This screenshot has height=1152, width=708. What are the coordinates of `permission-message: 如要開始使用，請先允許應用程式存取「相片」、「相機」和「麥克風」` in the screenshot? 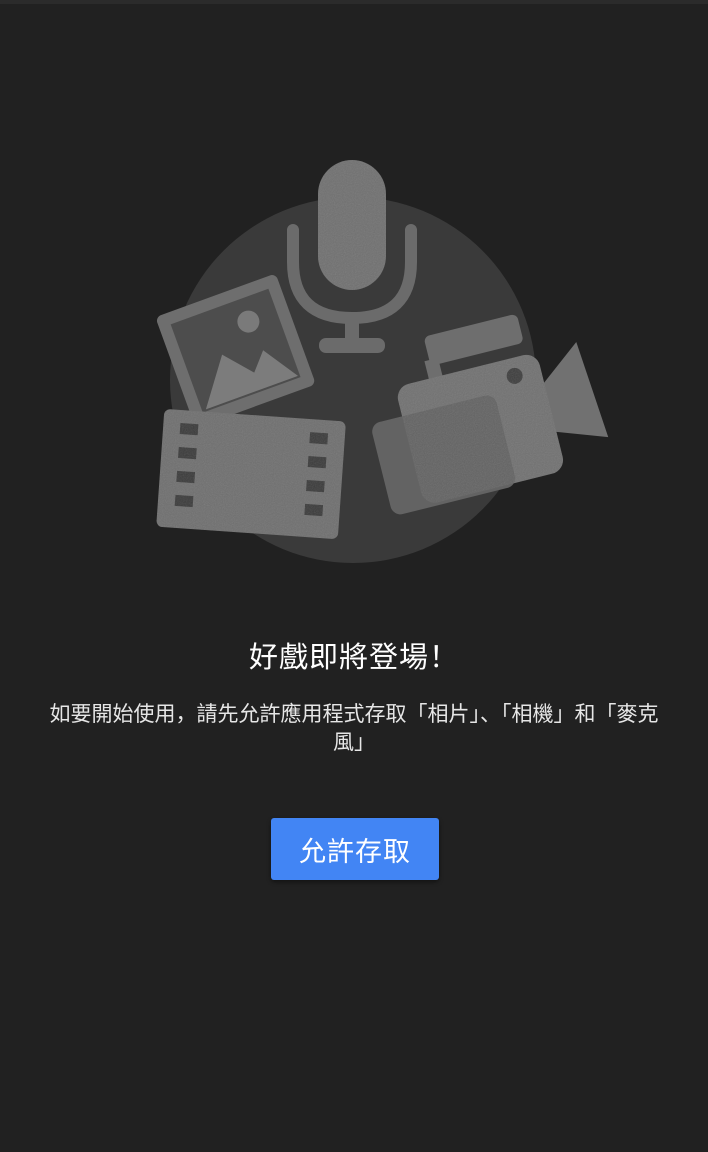 It's located at (354, 728).